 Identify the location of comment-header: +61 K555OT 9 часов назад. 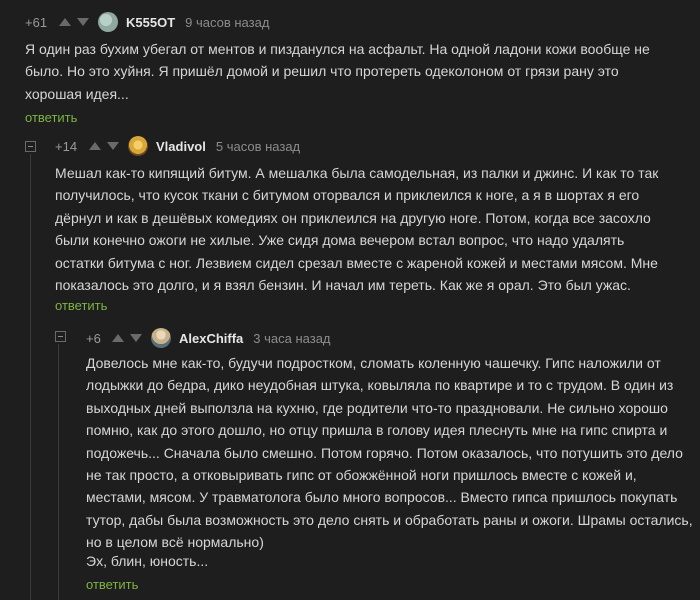
(147, 22).